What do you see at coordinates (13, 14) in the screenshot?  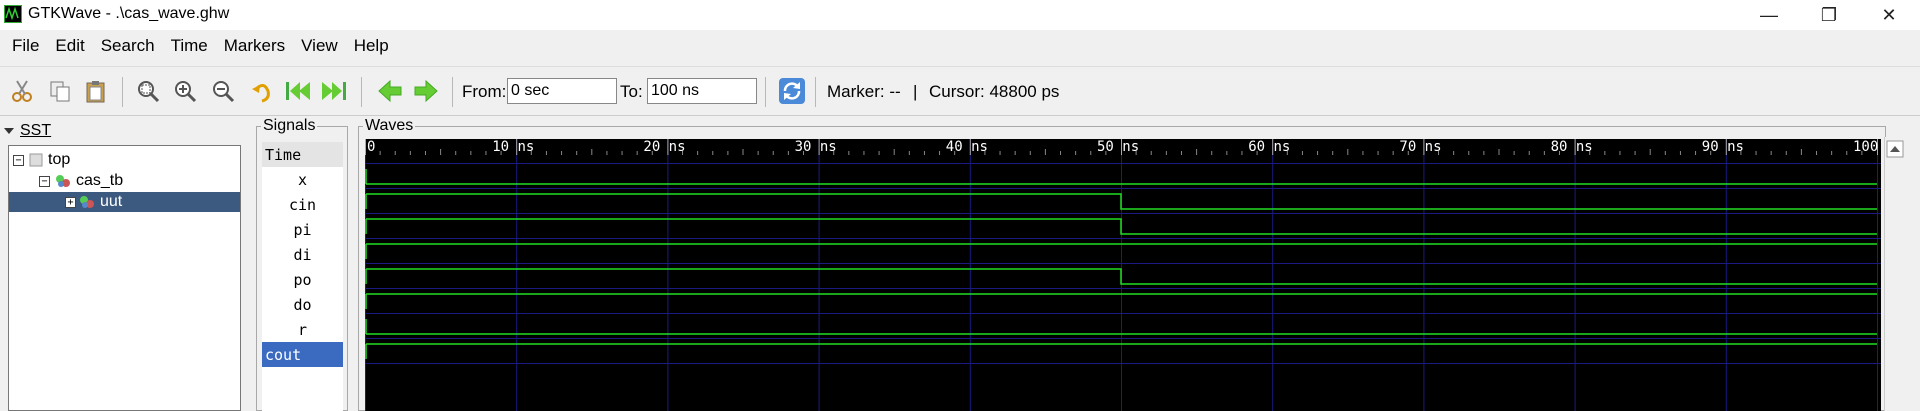 I see `gtkwave-app-icon` at bounding box center [13, 14].